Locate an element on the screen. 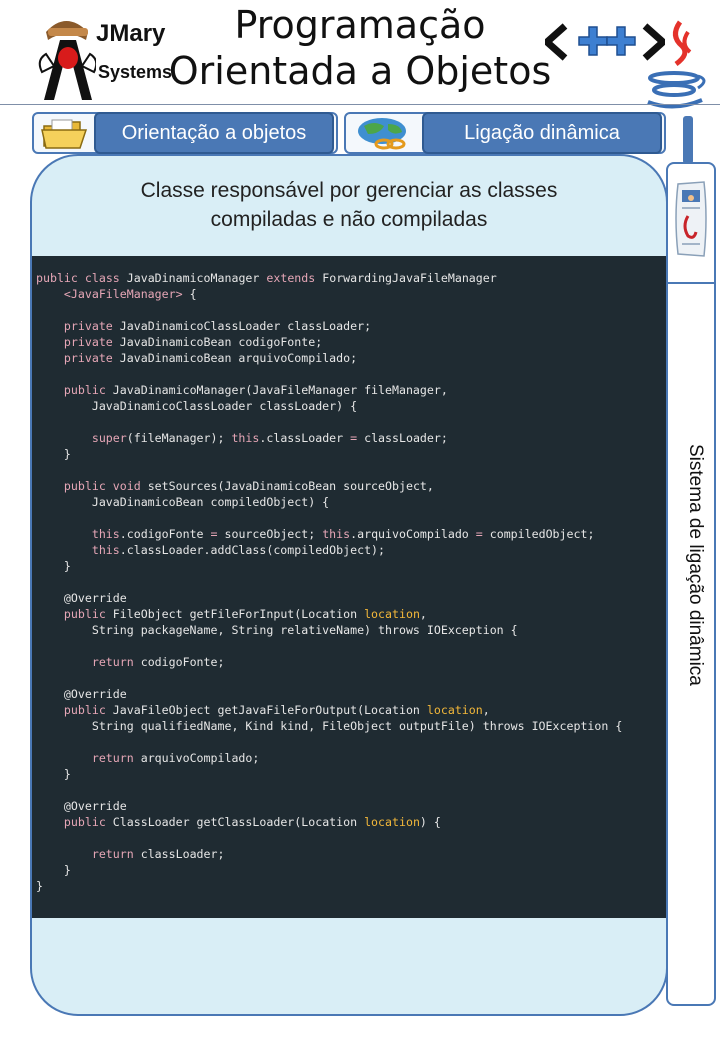 Image resolution: width=720 pixels, height=1040 pixels. java-logo-icon is located at coordinates (676, 64).